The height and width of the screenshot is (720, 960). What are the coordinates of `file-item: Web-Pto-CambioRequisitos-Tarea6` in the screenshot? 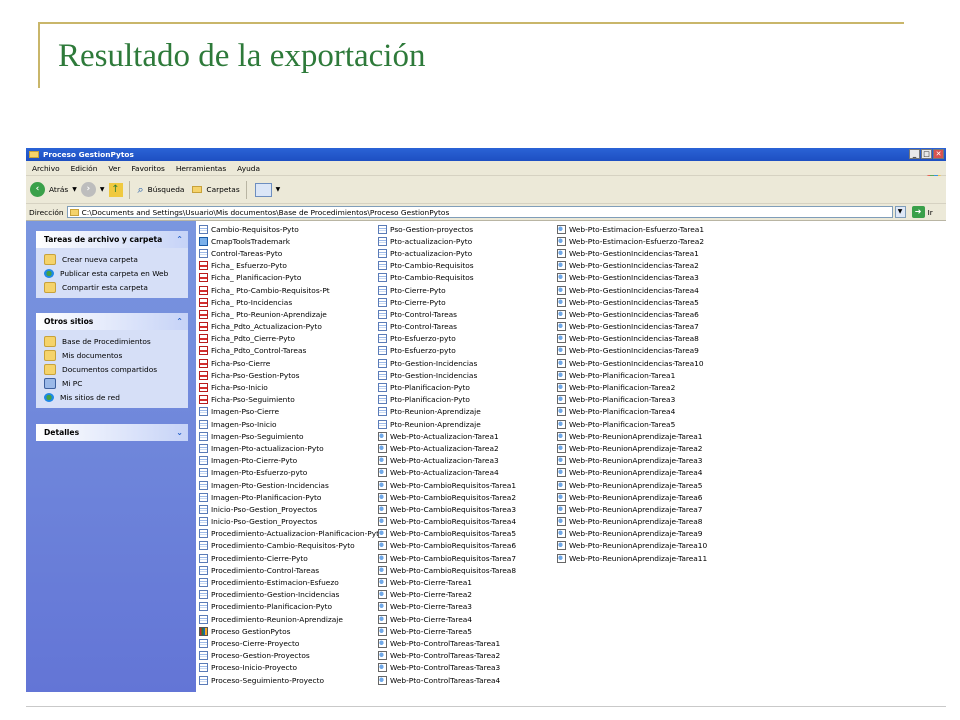 It's located at (447, 546).